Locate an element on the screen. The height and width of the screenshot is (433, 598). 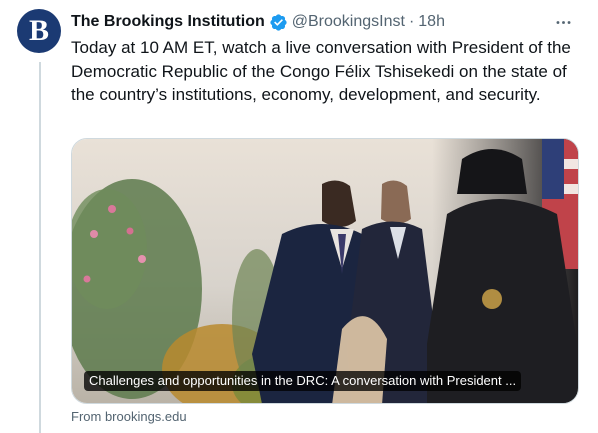
avatar-letter: B is located at coordinates (38, 30).